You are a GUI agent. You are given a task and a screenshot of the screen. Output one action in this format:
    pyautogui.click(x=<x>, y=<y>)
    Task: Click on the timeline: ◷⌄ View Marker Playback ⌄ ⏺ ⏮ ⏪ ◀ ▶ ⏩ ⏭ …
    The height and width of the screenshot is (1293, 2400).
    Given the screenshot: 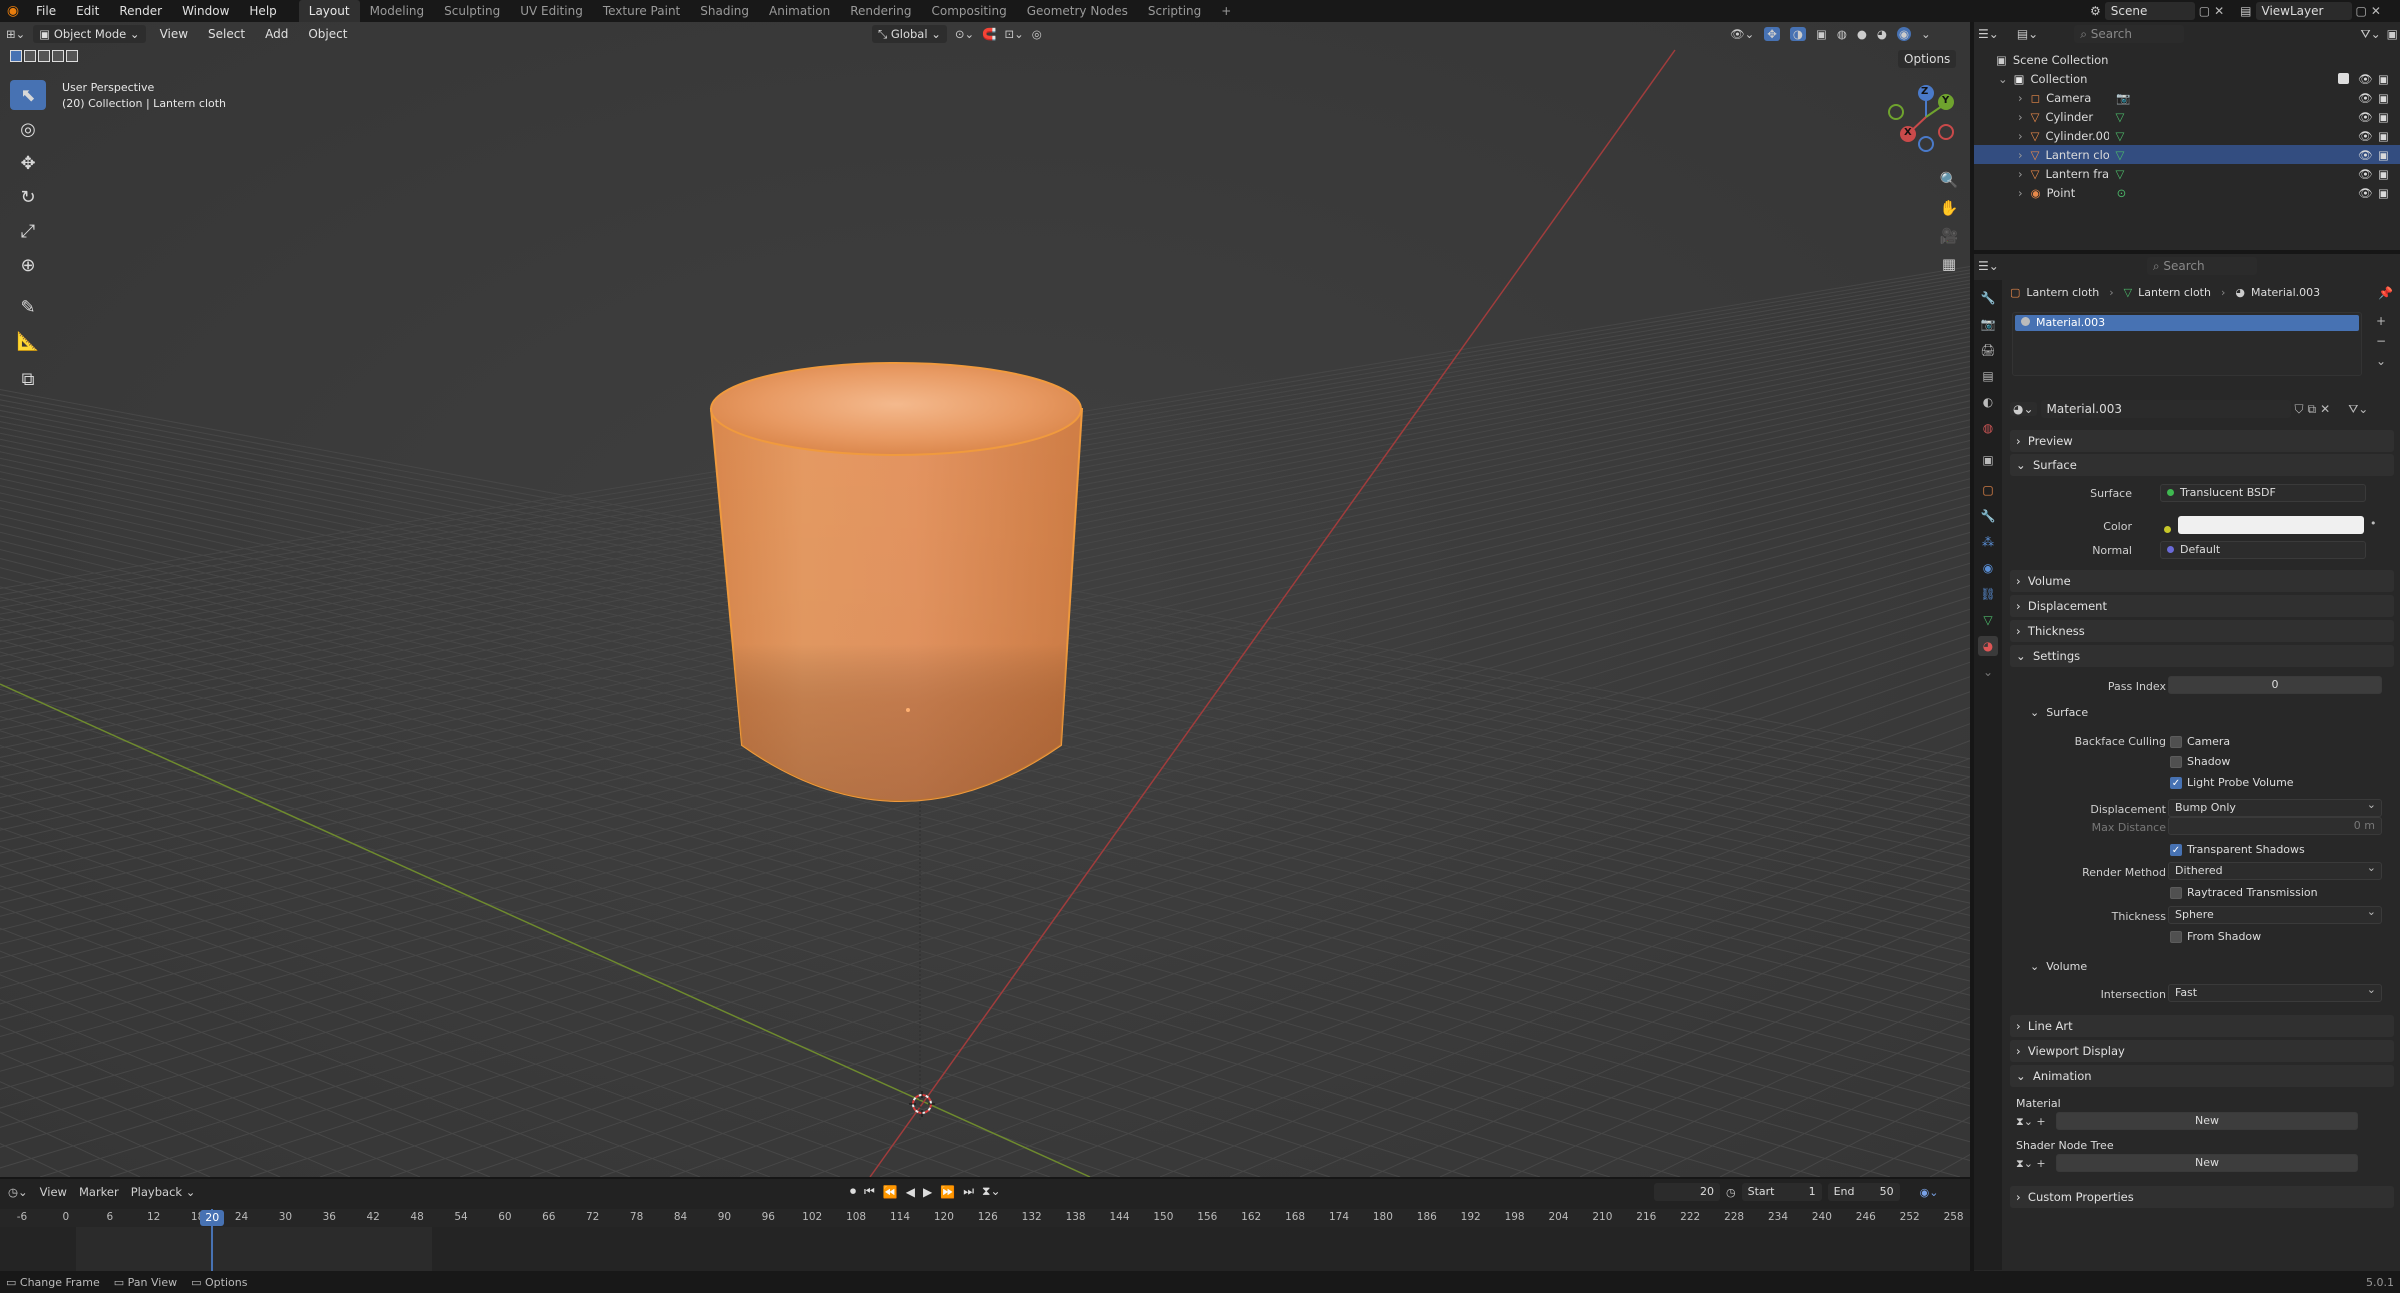 What is the action you would take?
    pyautogui.click(x=985, y=1224)
    